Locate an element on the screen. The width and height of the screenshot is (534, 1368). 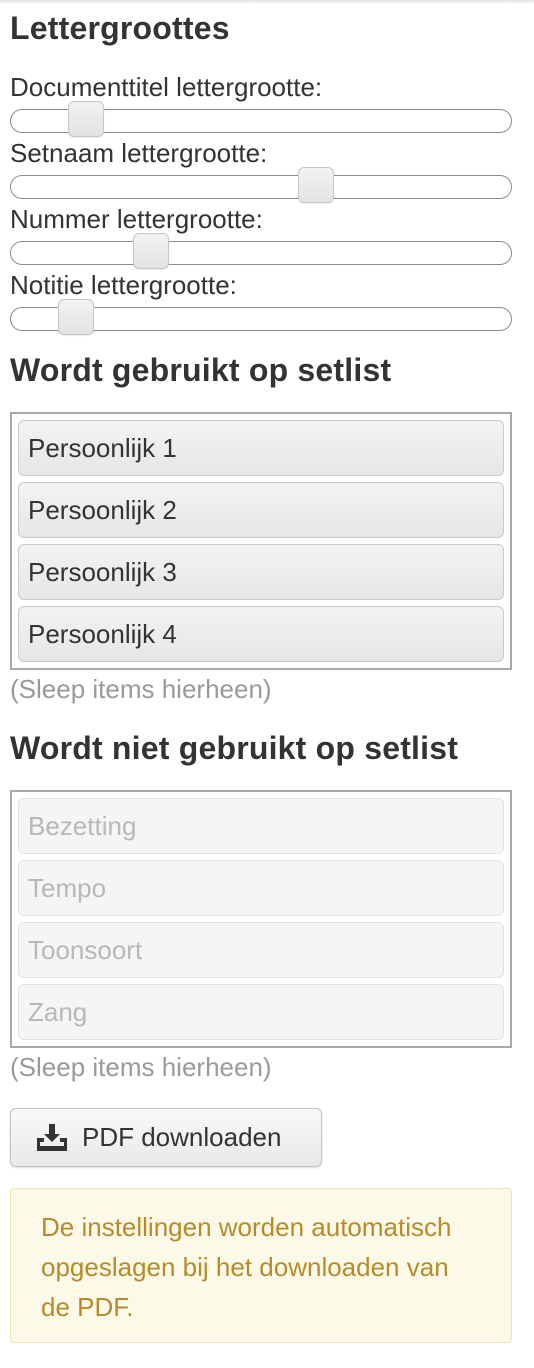
document-title-size-slider is located at coordinates (261, 119).